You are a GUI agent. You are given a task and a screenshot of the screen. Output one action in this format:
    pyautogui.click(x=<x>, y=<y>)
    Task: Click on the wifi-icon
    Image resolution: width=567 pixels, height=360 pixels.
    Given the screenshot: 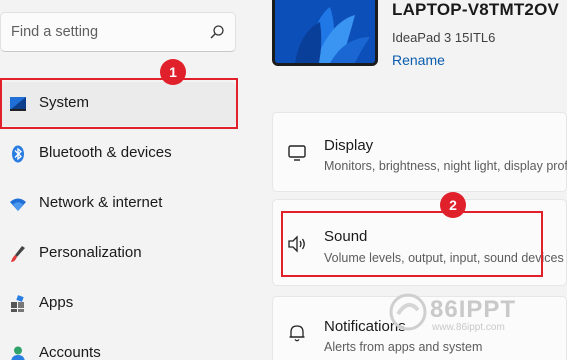 What is the action you would take?
    pyautogui.click(x=18, y=204)
    